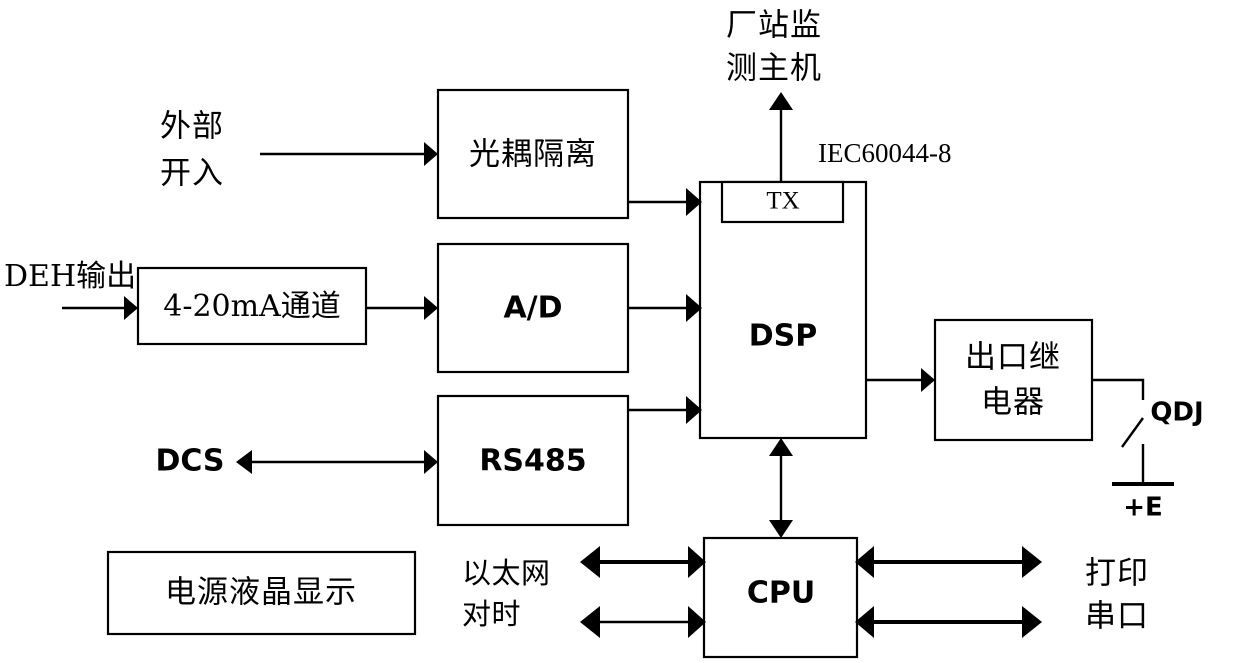  What do you see at coordinates (1013, 380) in the screenshot?
I see `relay-box` at bounding box center [1013, 380].